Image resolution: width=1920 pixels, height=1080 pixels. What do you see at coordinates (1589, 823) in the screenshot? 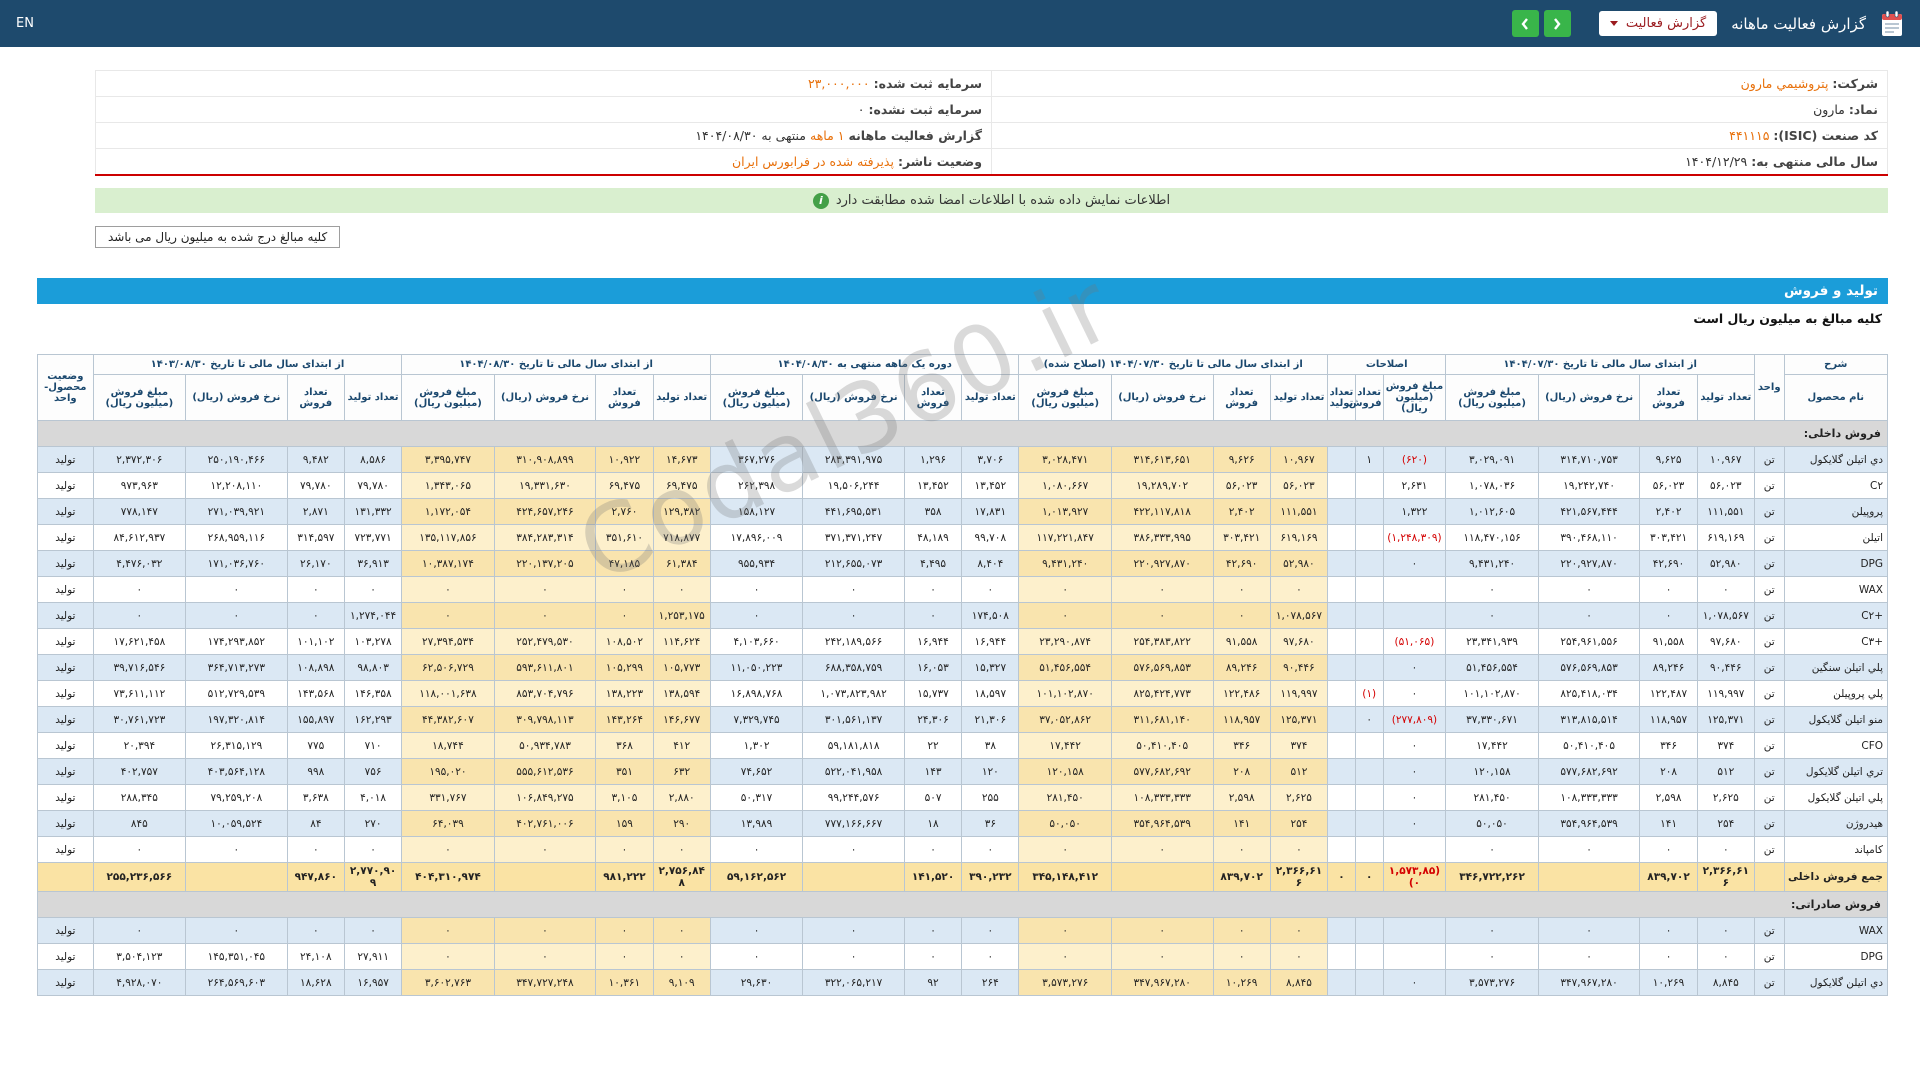
I see `value-cell: ۳۵۴,۹۶۴,۵۳۹` at bounding box center [1589, 823].